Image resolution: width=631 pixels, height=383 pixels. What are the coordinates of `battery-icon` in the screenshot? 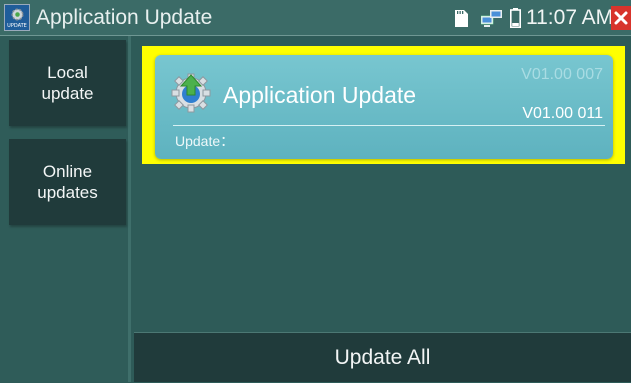 It's located at (515, 18).